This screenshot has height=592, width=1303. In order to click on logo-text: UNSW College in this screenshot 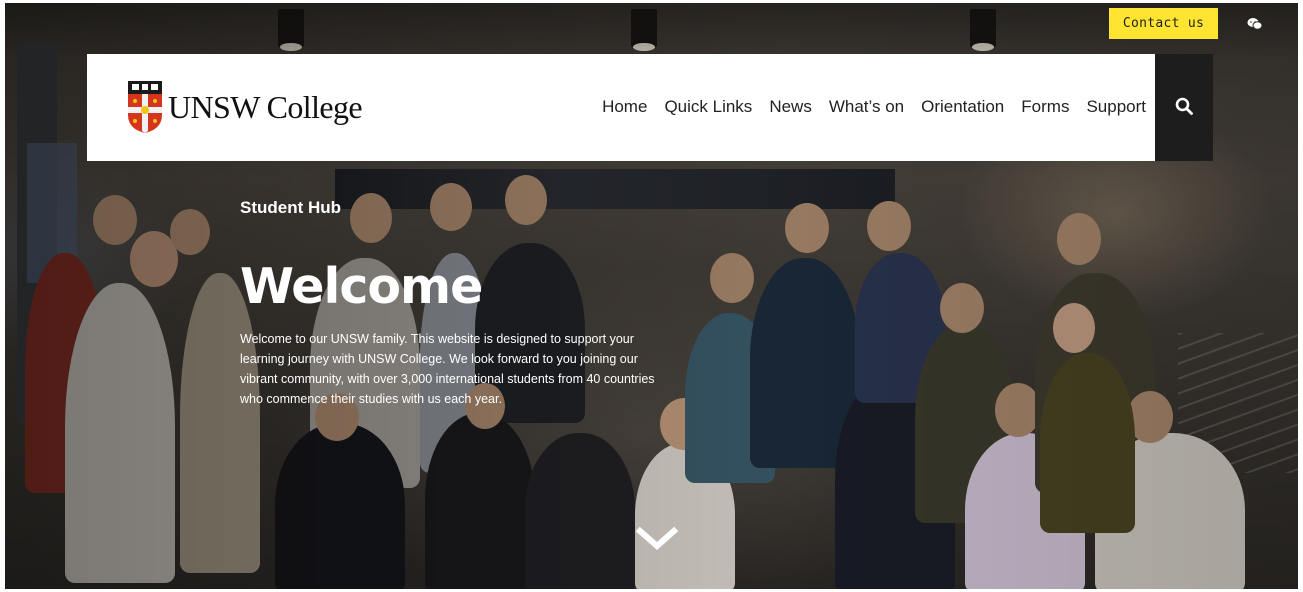, I will do `click(265, 106)`.